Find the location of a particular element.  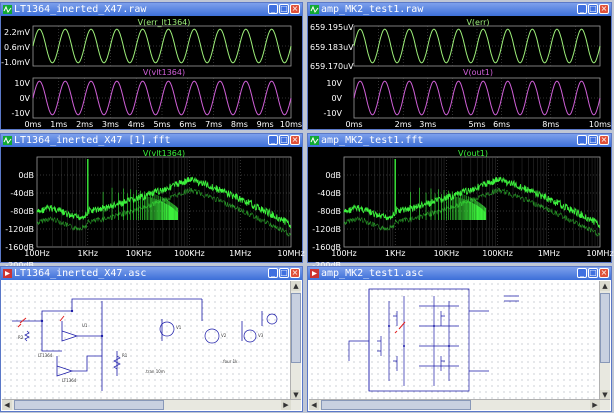

x-tick: 1ms is located at coordinates (59, 124).